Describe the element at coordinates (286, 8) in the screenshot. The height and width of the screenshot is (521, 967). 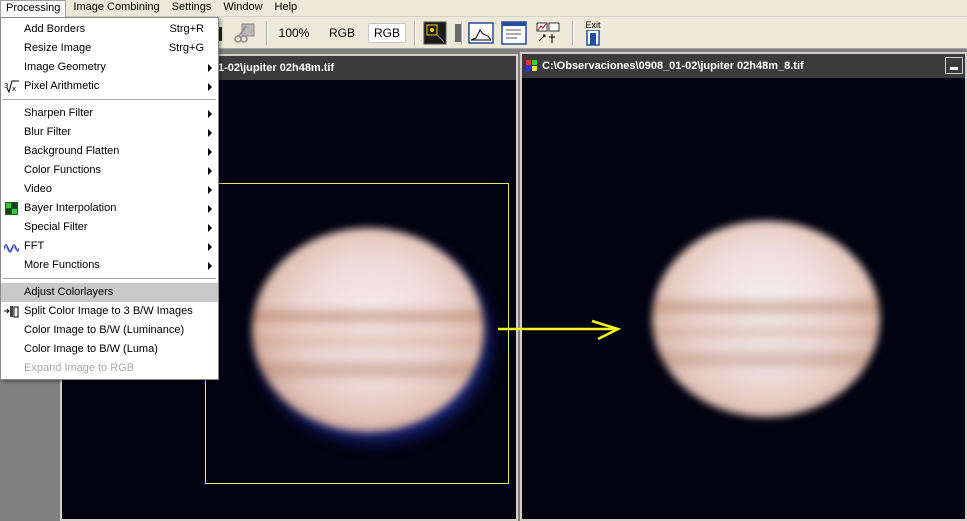
I see `menu-help: Help` at that location.